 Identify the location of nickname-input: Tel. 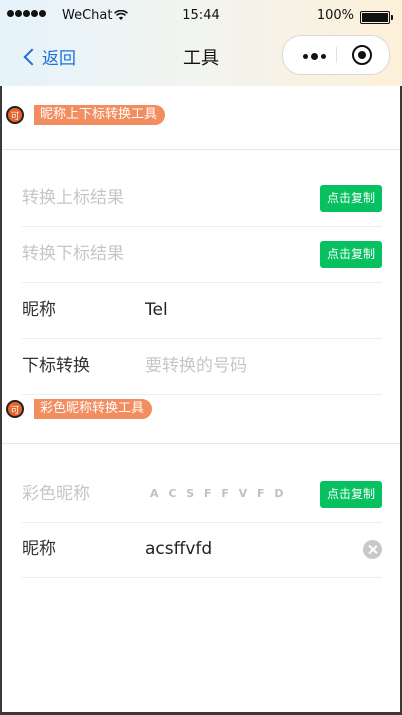
(156, 310).